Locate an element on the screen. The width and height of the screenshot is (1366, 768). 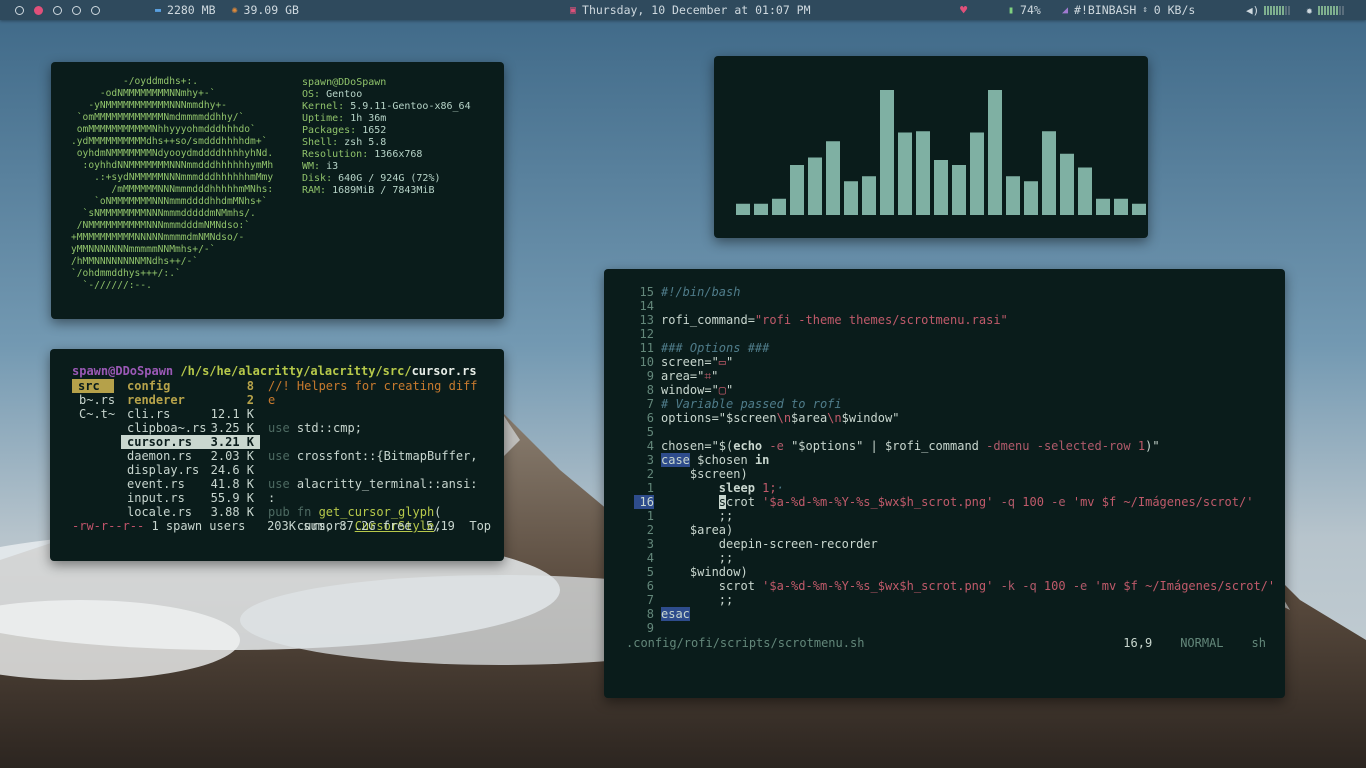
code-token: $window) is located at coordinates (704, 572).